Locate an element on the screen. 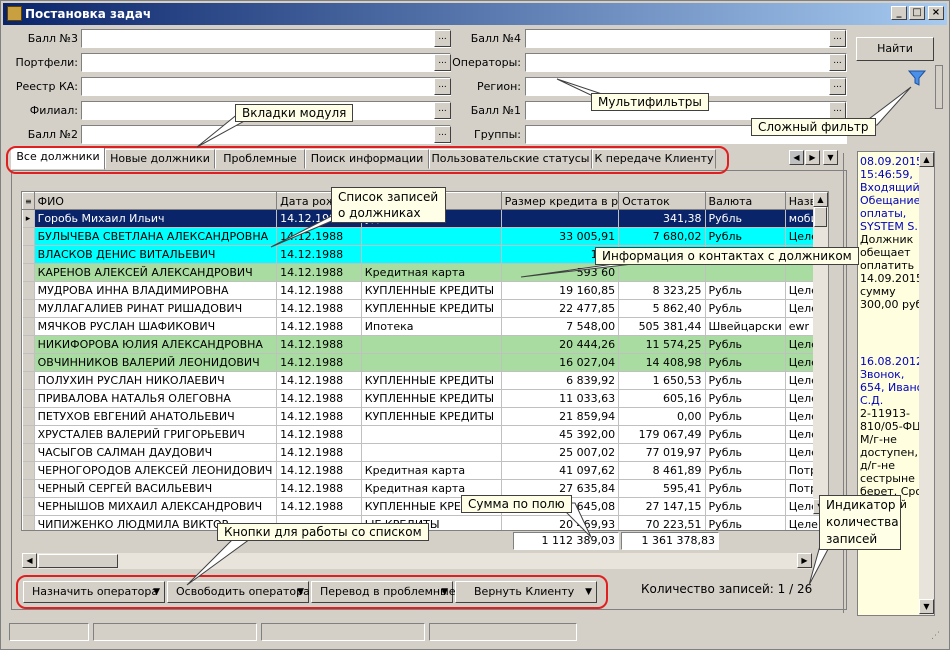 This screenshot has height=651, width=950. cell-remaining: 1 650,53 is located at coordinates (662, 380).